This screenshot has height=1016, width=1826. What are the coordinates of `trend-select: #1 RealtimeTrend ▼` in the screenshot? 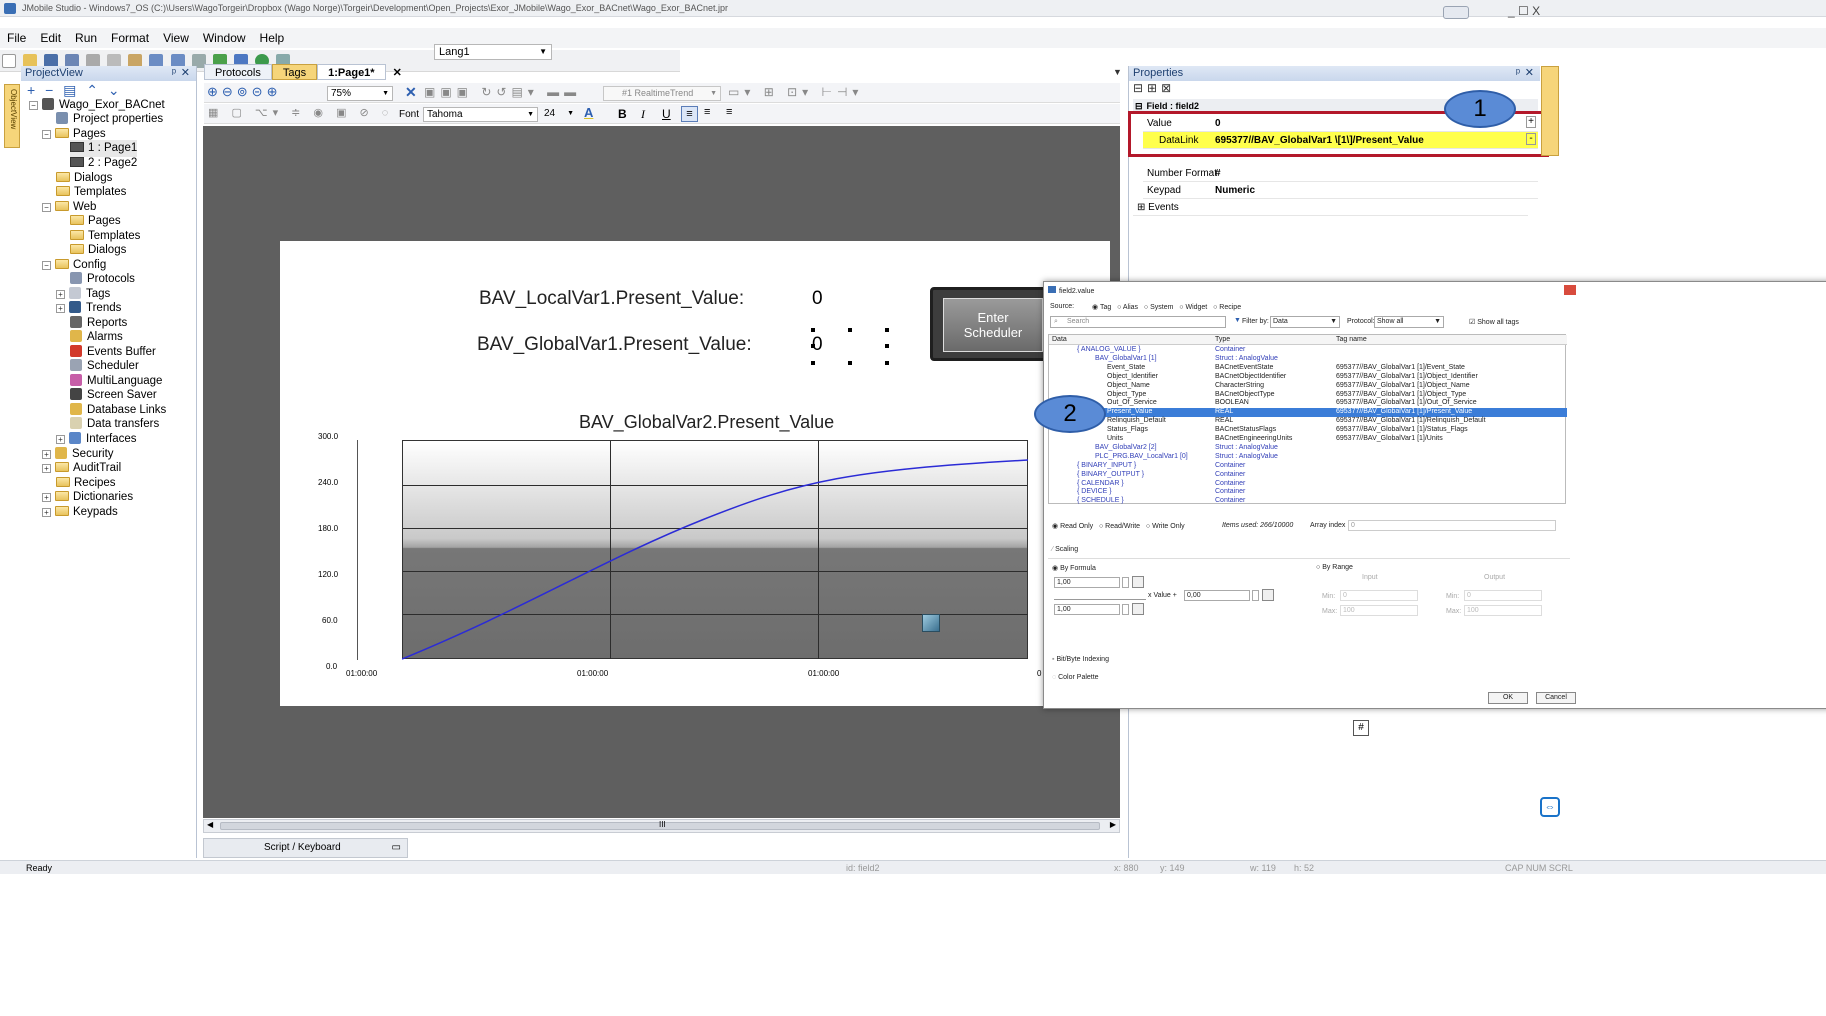 It's located at (662, 93).